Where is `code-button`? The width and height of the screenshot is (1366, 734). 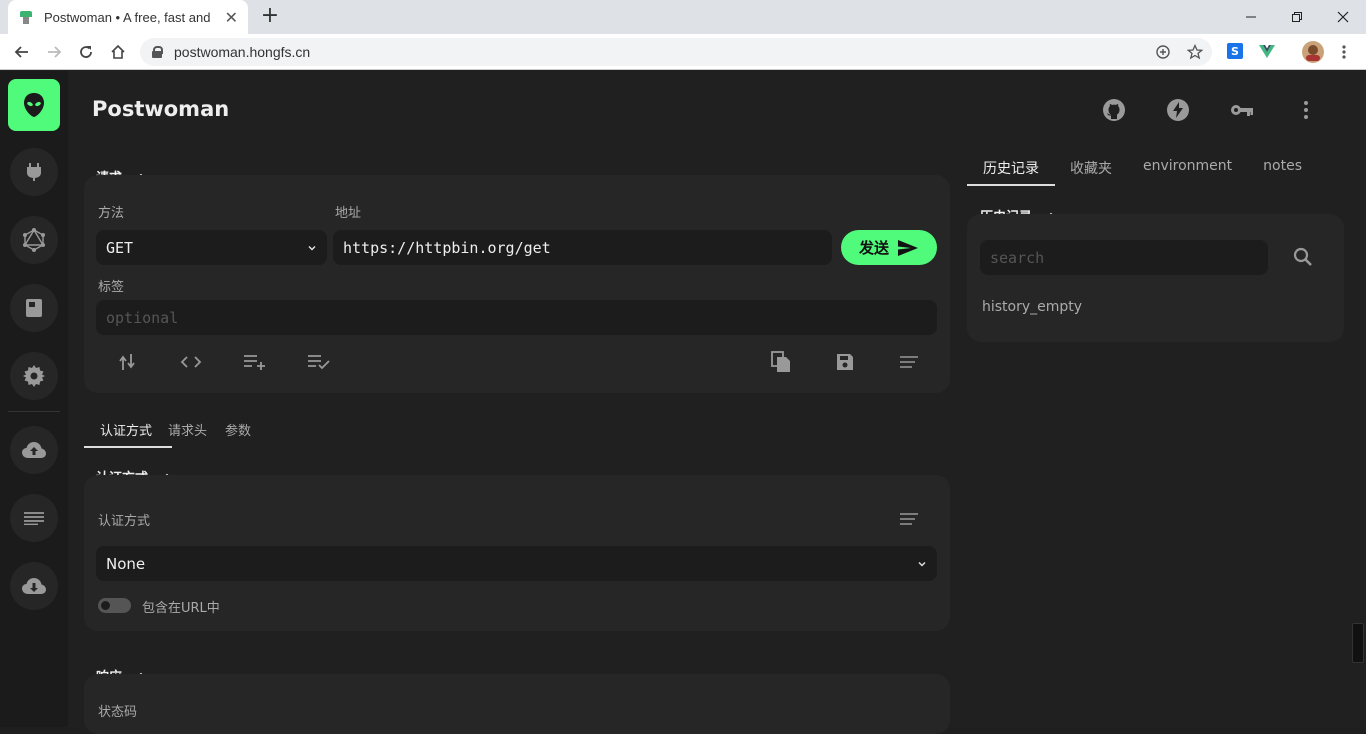 code-button is located at coordinates (191, 362).